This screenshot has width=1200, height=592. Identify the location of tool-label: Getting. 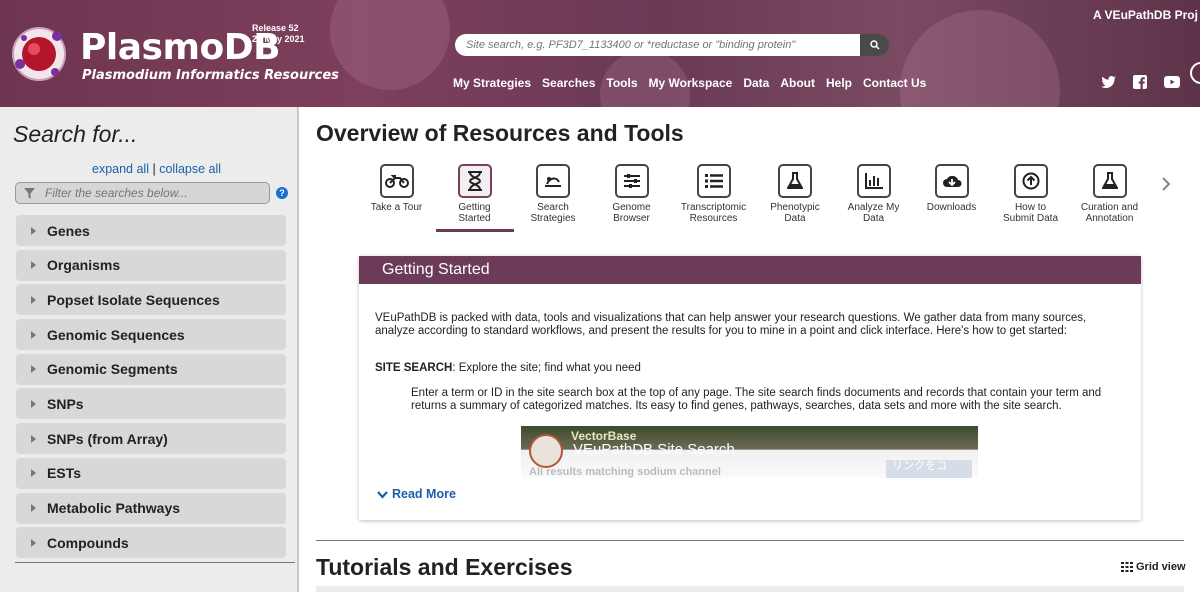
(474, 207).